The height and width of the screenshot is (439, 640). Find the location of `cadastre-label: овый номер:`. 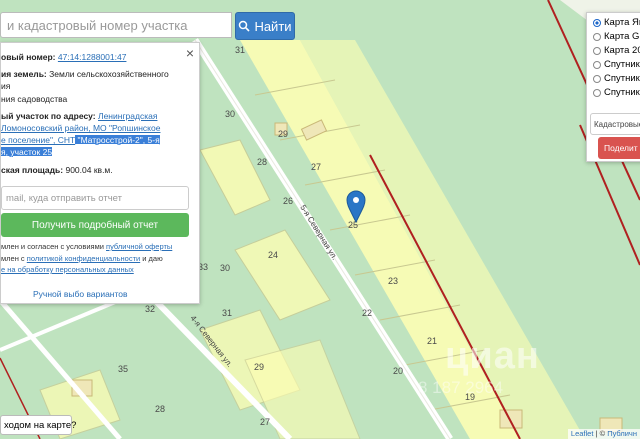

cadastre-label: овый номер: is located at coordinates (28, 57).